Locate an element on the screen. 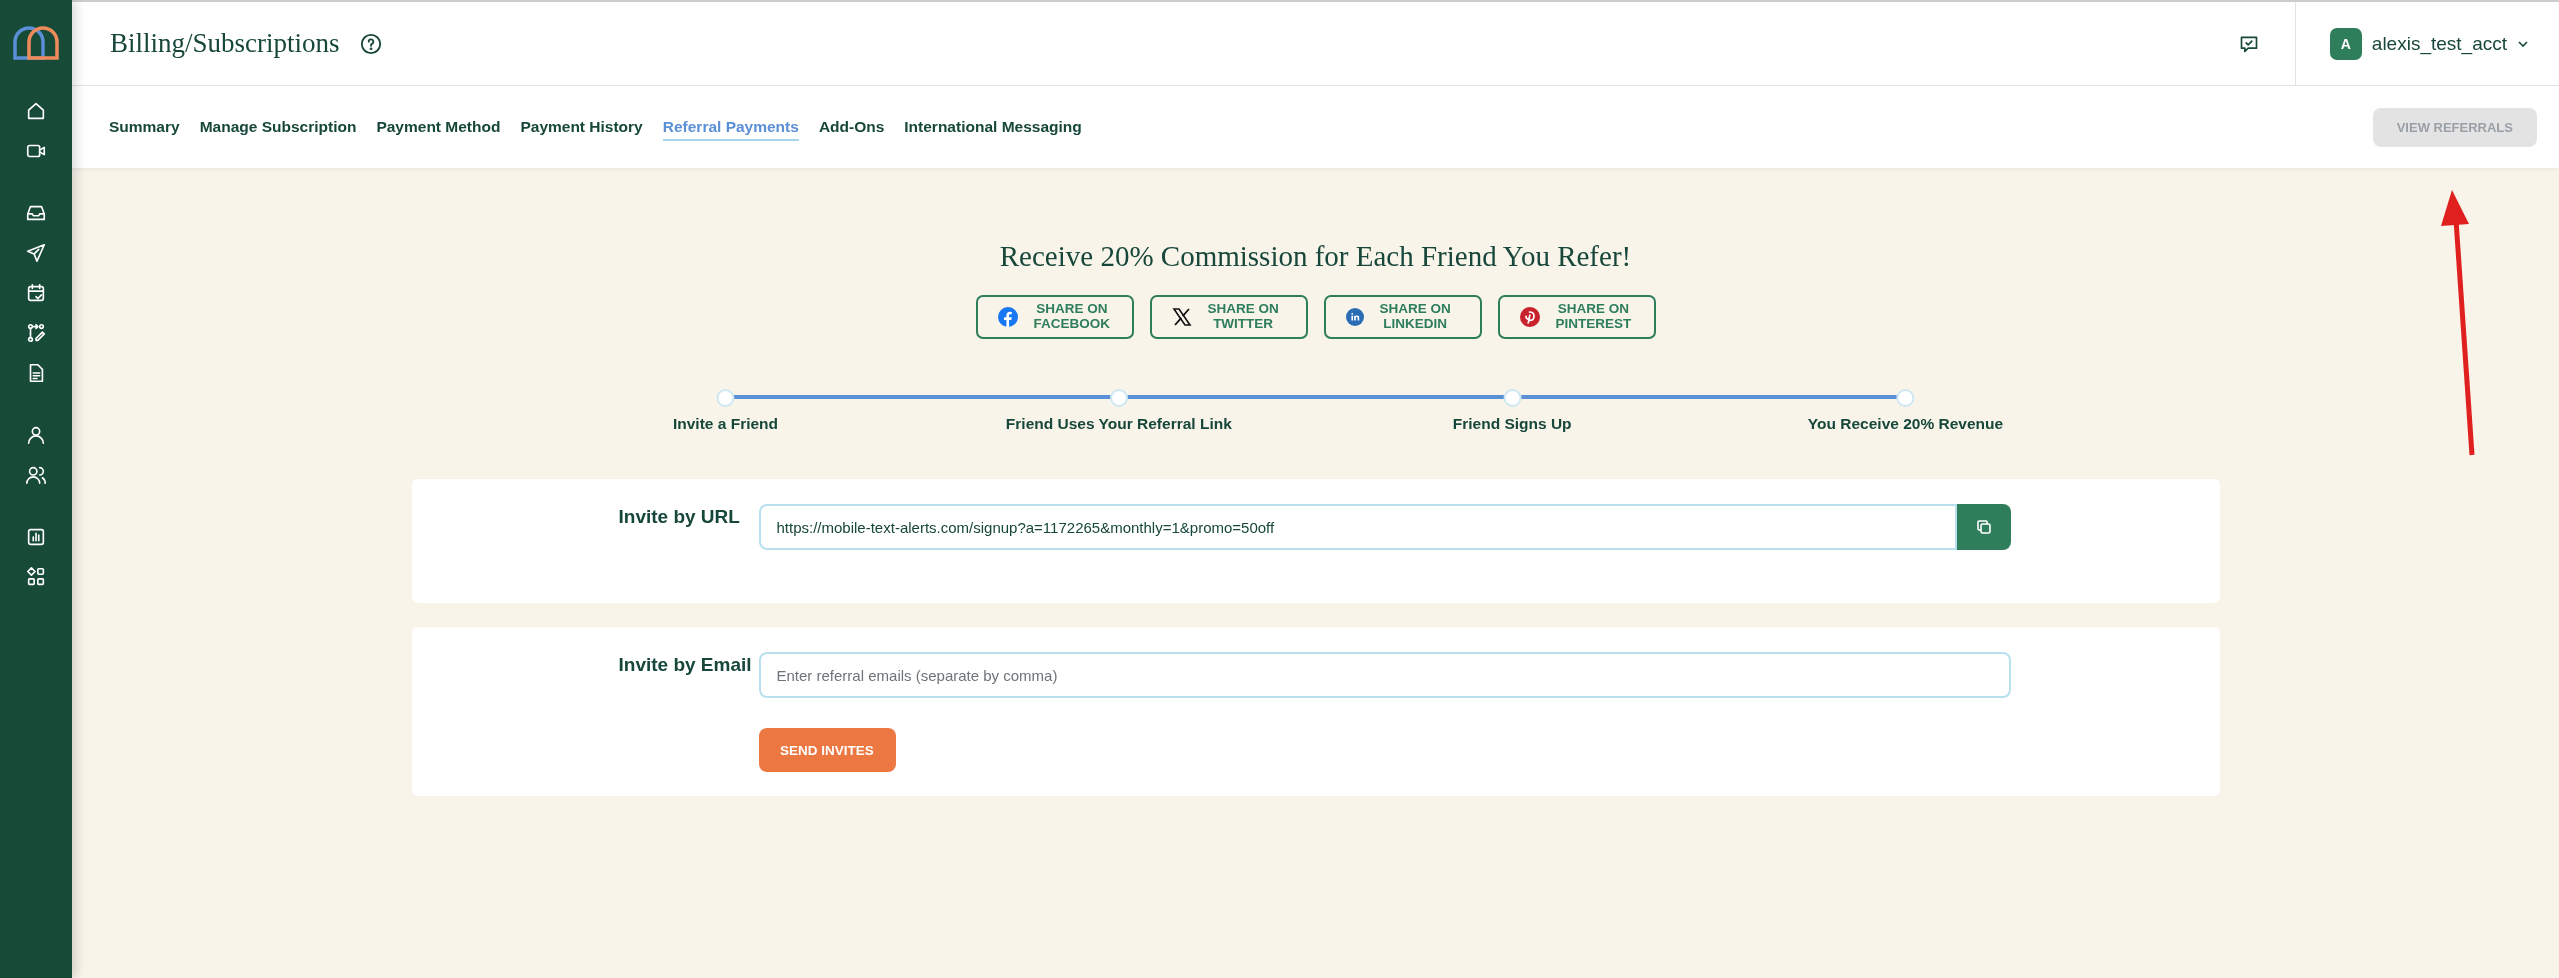 The width and height of the screenshot is (2559, 978). user-icon is located at coordinates (36, 435).